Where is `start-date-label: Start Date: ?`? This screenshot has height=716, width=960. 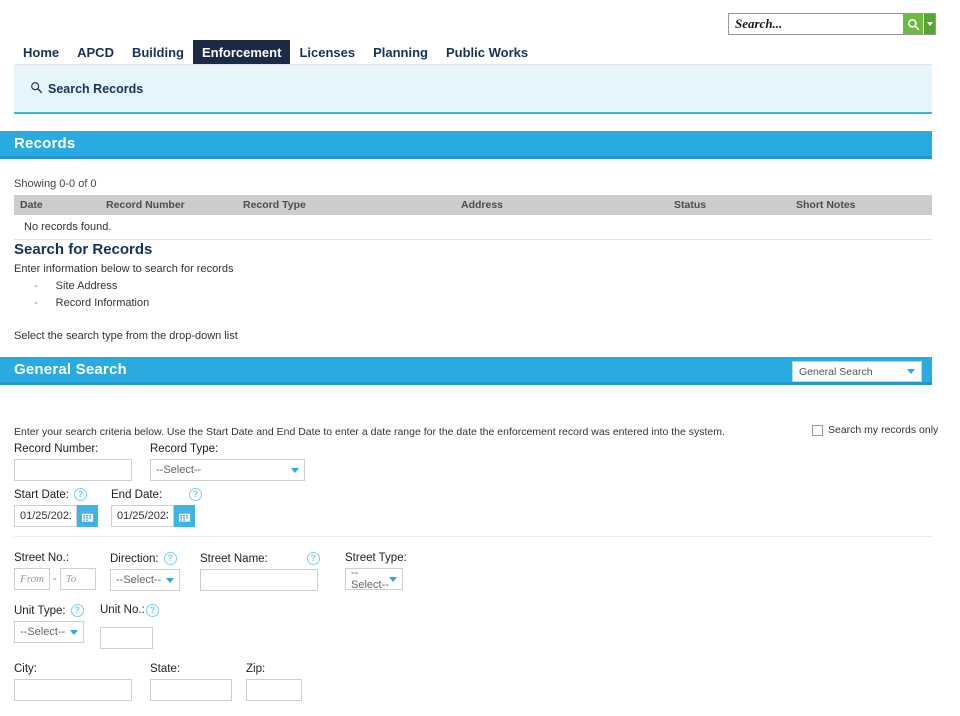
start-date-label: Start Date: ? is located at coordinates (56, 494).